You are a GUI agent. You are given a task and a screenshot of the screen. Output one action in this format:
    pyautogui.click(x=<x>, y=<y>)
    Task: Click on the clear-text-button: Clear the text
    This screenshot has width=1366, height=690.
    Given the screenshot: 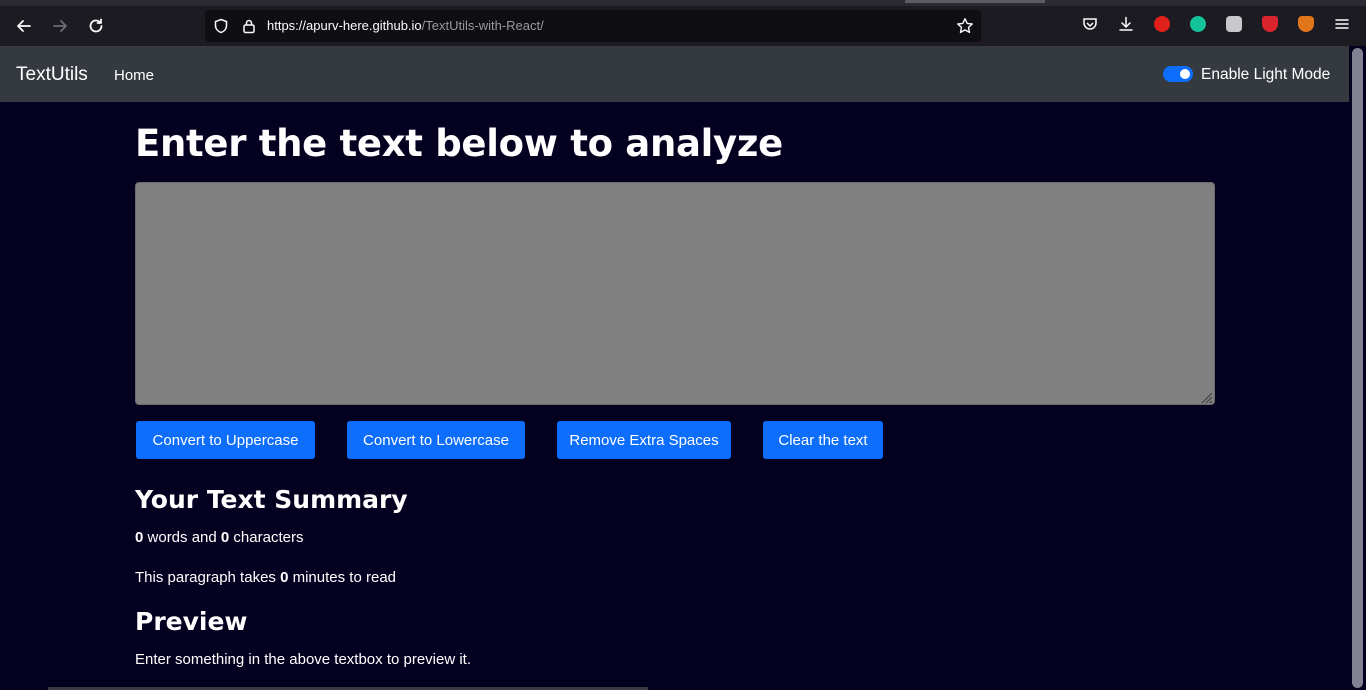 What is the action you would take?
    pyautogui.click(x=823, y=440)
    